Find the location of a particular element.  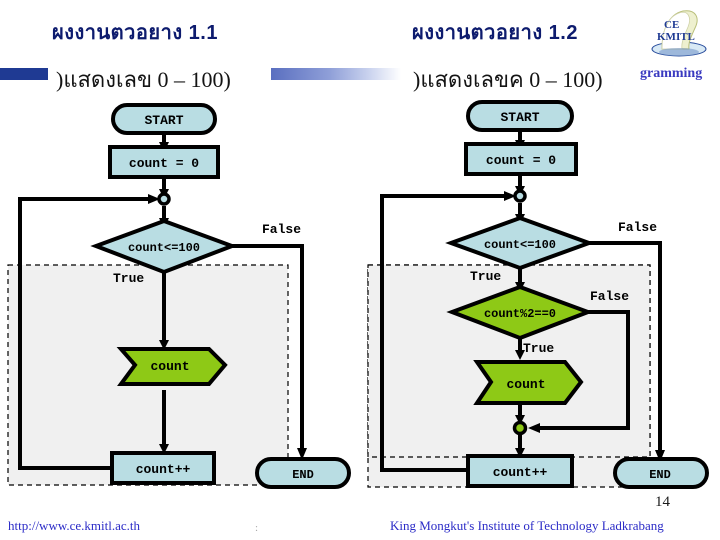

node-decision-left-label: count<=100 is located at coordinates (164, 248).